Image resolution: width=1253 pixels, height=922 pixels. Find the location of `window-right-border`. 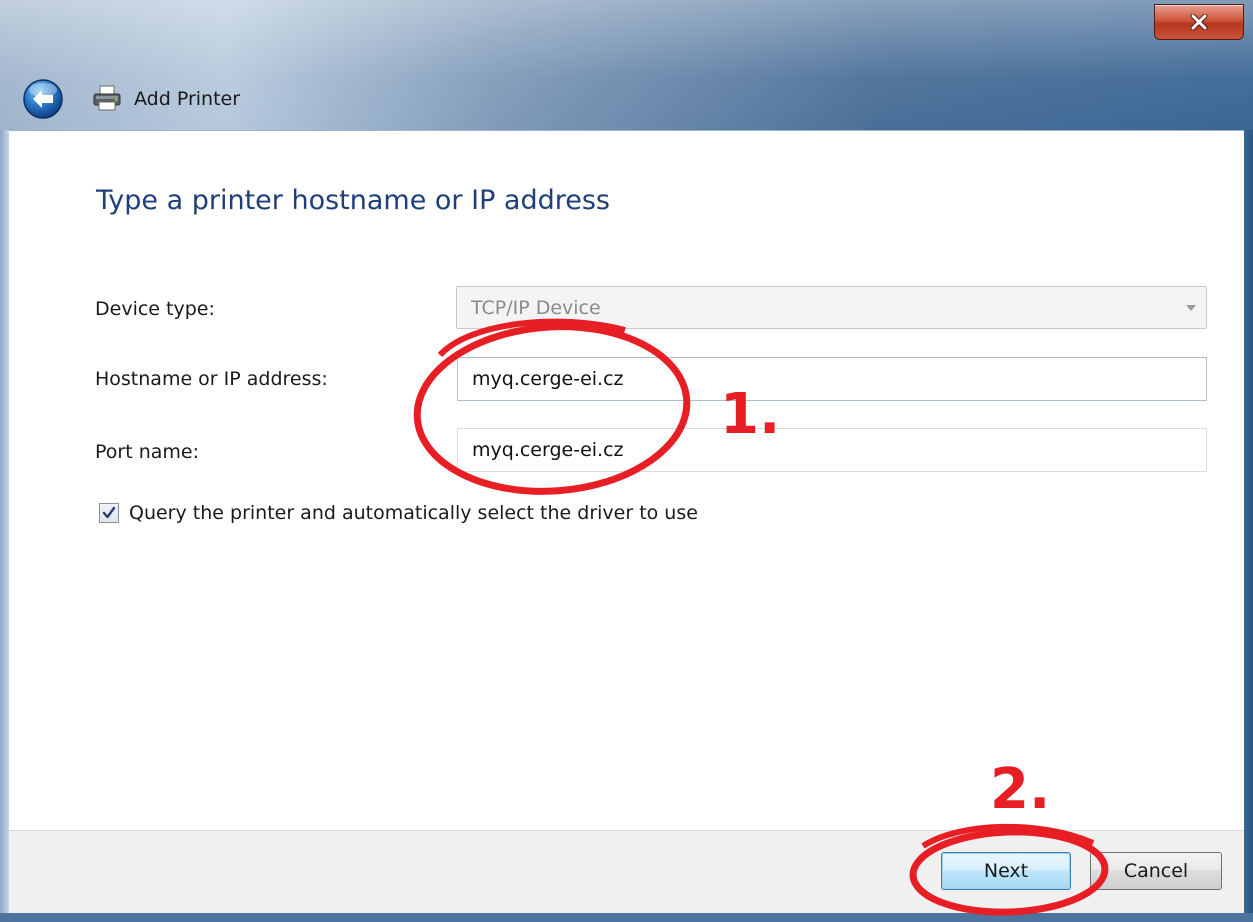

window-right-border is located at coordinates (1248, 526).